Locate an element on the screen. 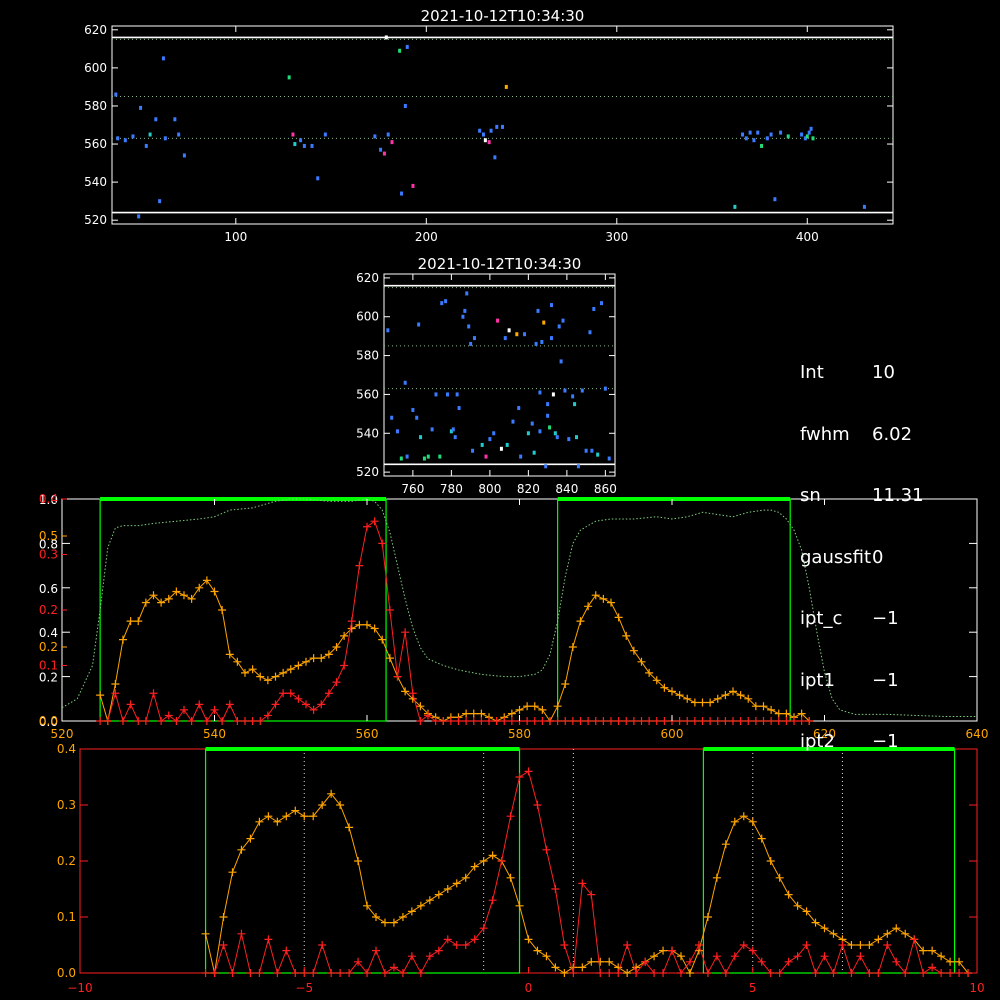 The image size is (1000, 1000). info-row-fwhm: fwhm 6.02 is located at coordinates (862, 434).